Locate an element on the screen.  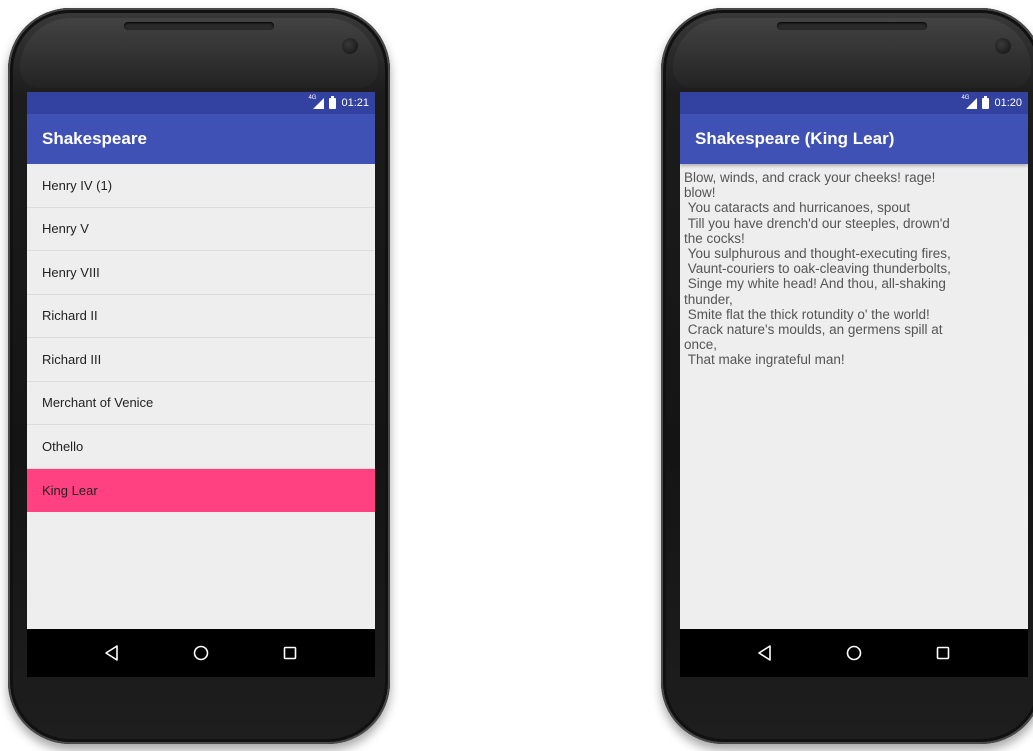
app-title: Shakespeare (King Lear) is located at coordinates (795, 138).